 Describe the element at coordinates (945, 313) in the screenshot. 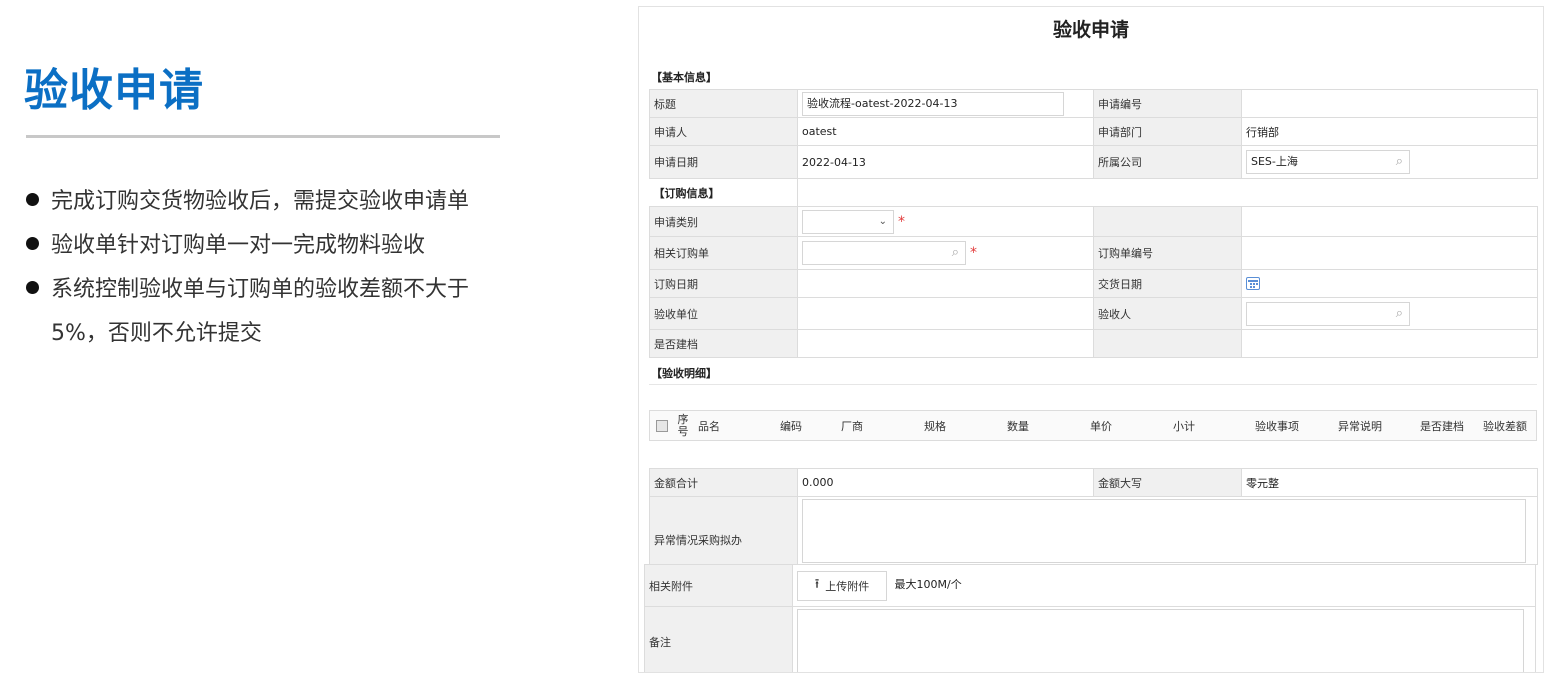

I see `accept-unit-value` at that location.